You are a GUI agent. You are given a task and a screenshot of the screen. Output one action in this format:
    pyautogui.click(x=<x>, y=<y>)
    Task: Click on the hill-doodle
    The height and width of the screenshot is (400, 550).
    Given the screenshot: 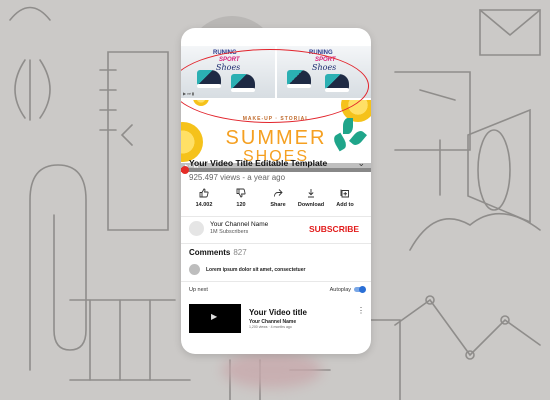 What is the action you would take?
    pyautogui.click(x=475, y=231)
    